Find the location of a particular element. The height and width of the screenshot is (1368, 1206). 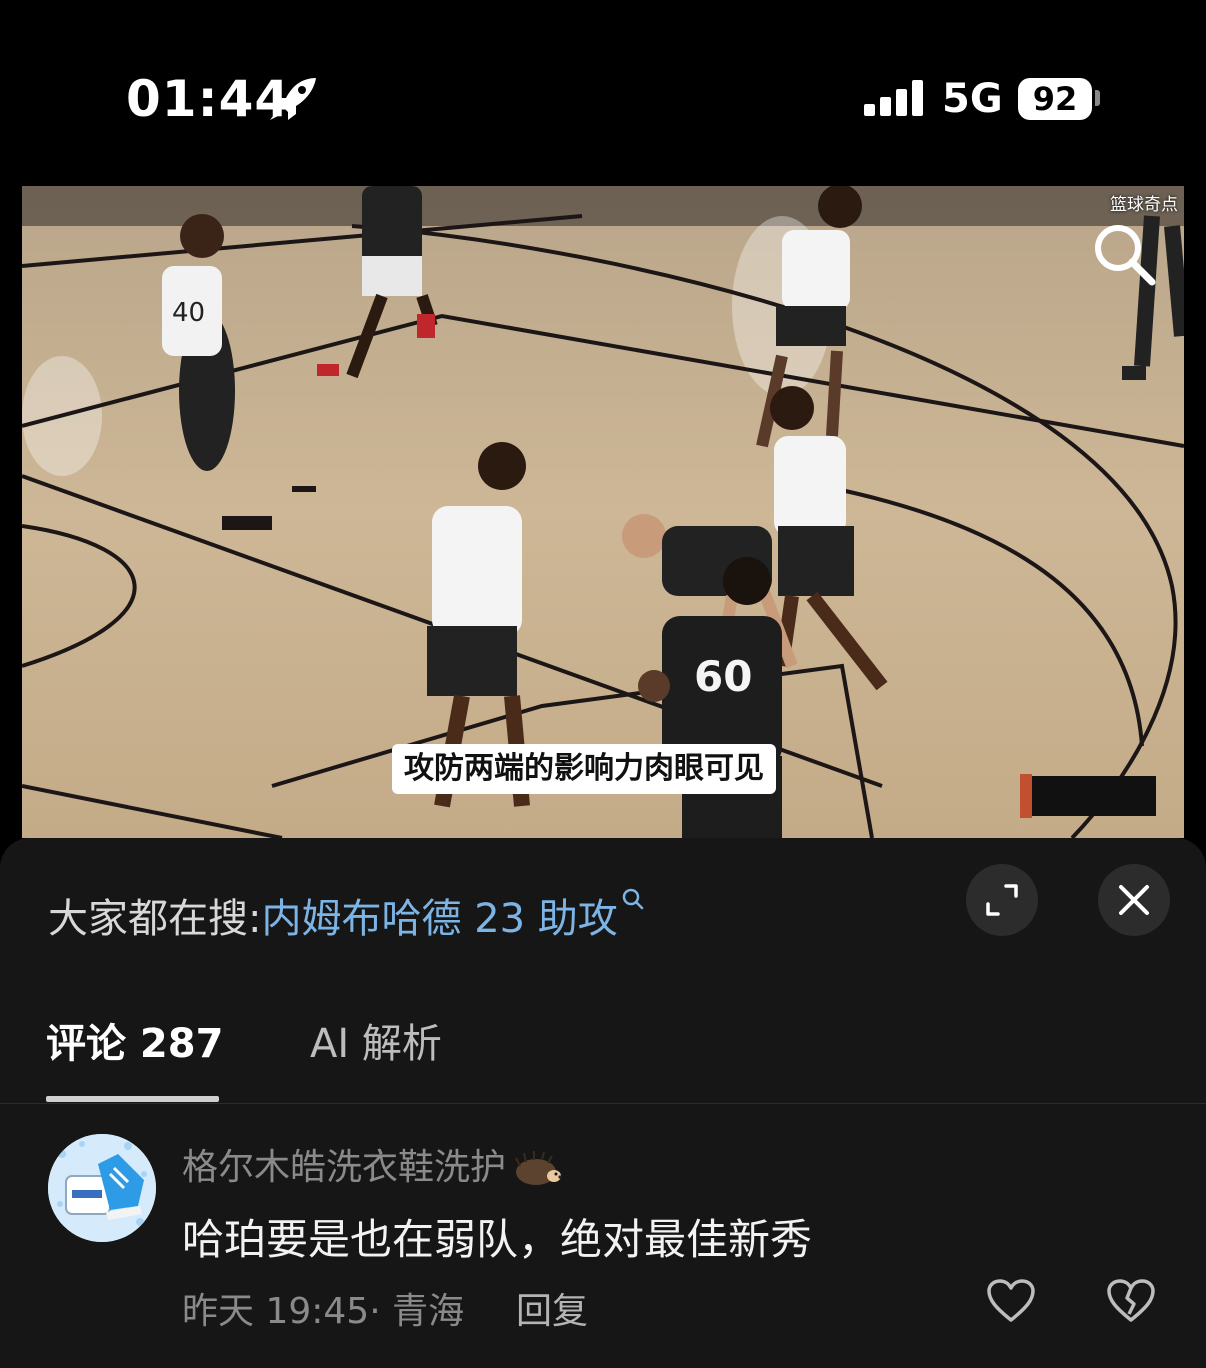

search-suggestion-label: 大家都在搜: is located at coordinates (155, 919).